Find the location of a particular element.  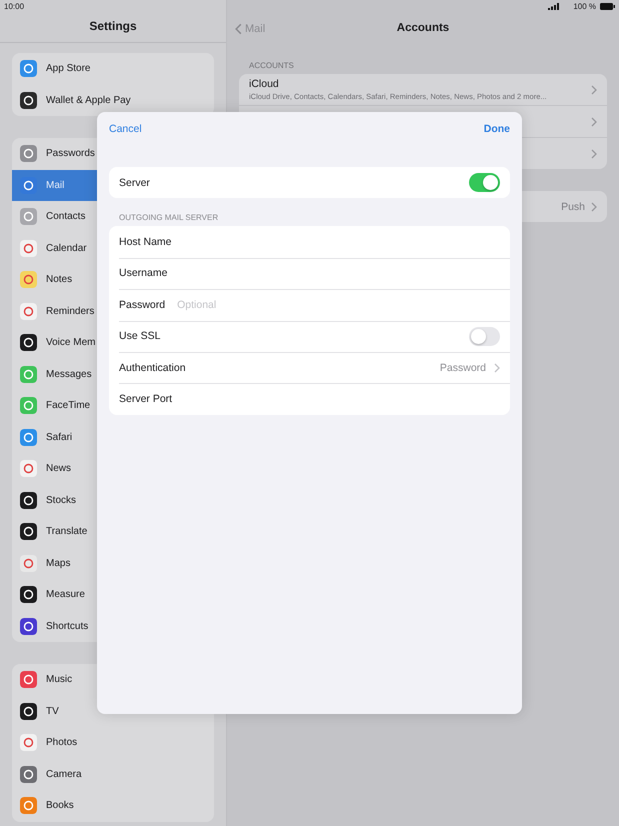

page-title: Accounts is located at coordinates (423, 28).